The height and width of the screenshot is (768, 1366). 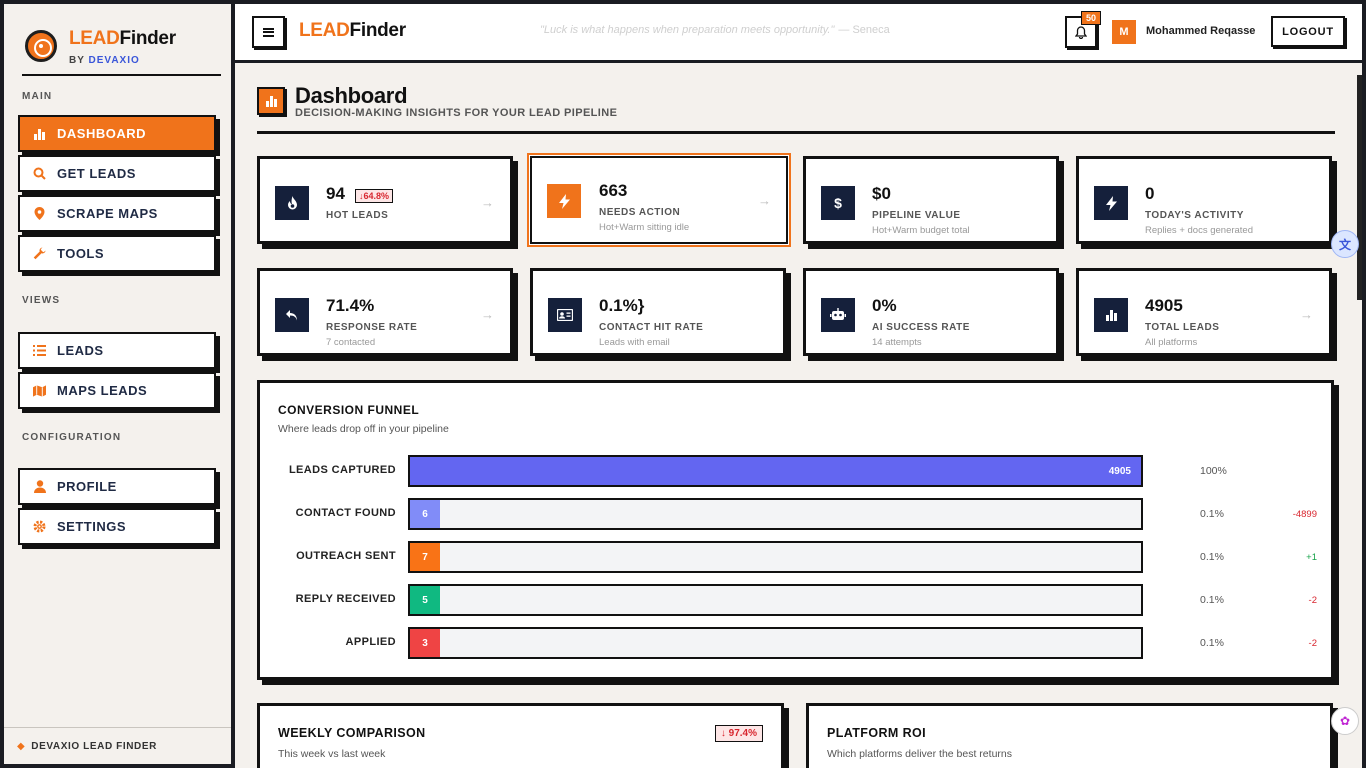 I want to click on section-label-views: VIEWS, so click(x=41, y=300).